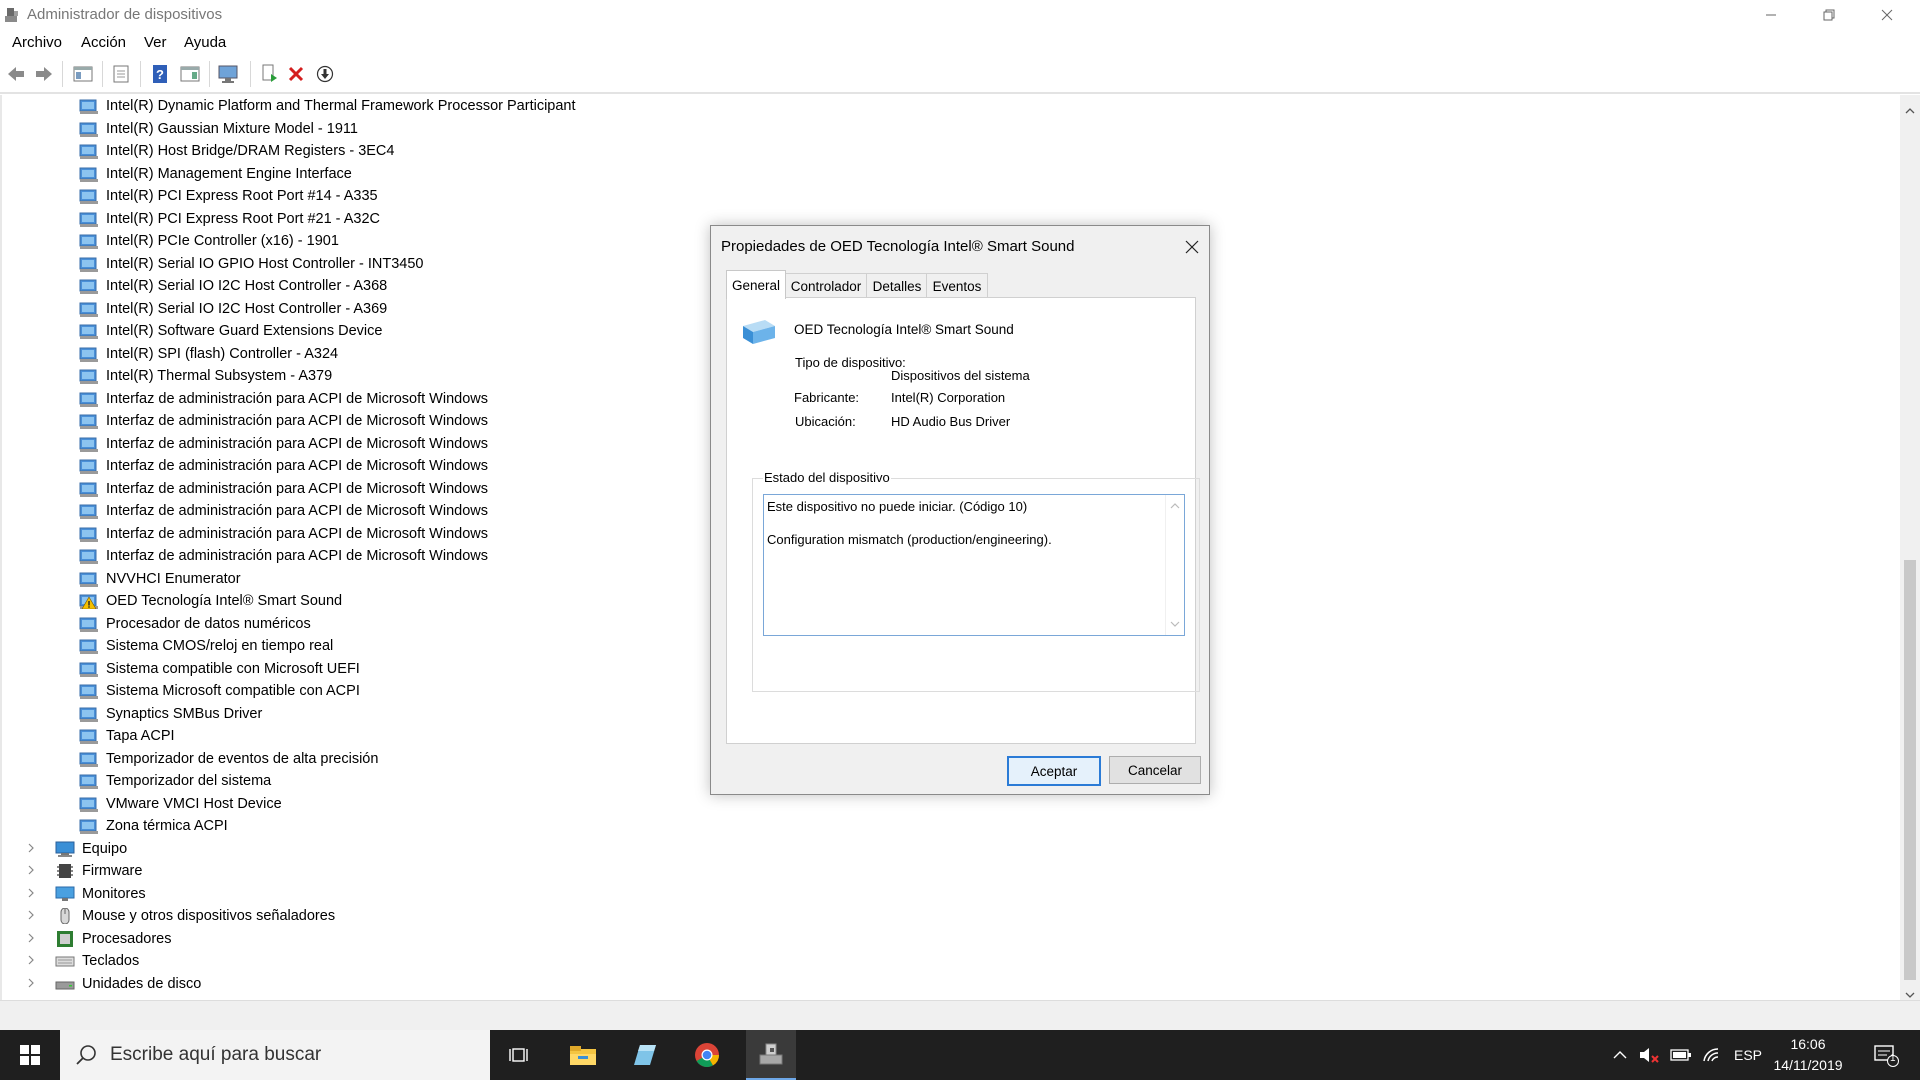  Describe the element at coordinates (219, 691) in the screenshot. I see `device-row: Sistema Microsoft compatible con ACPI` at that location.